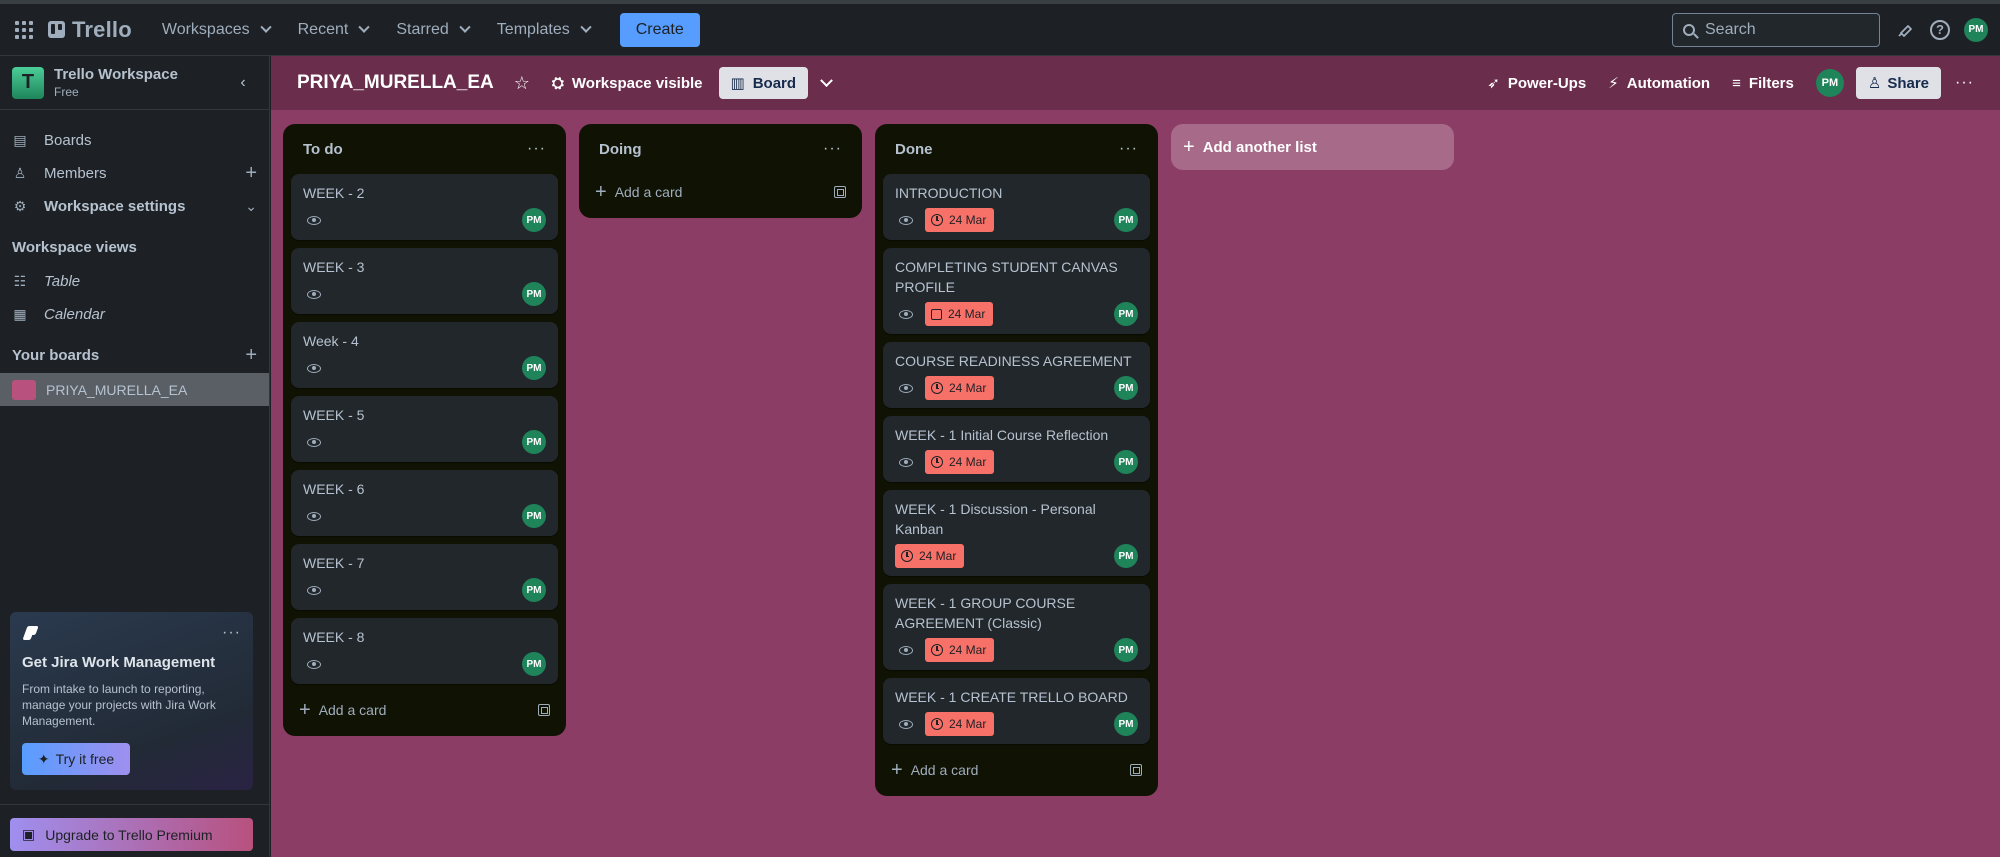 This screenshot has width=2000, height=857. What do you see at coordinates (424, 281) in the screenshot?
I see `card: WEEK - 3 PM` at bounding box center [424, 281].